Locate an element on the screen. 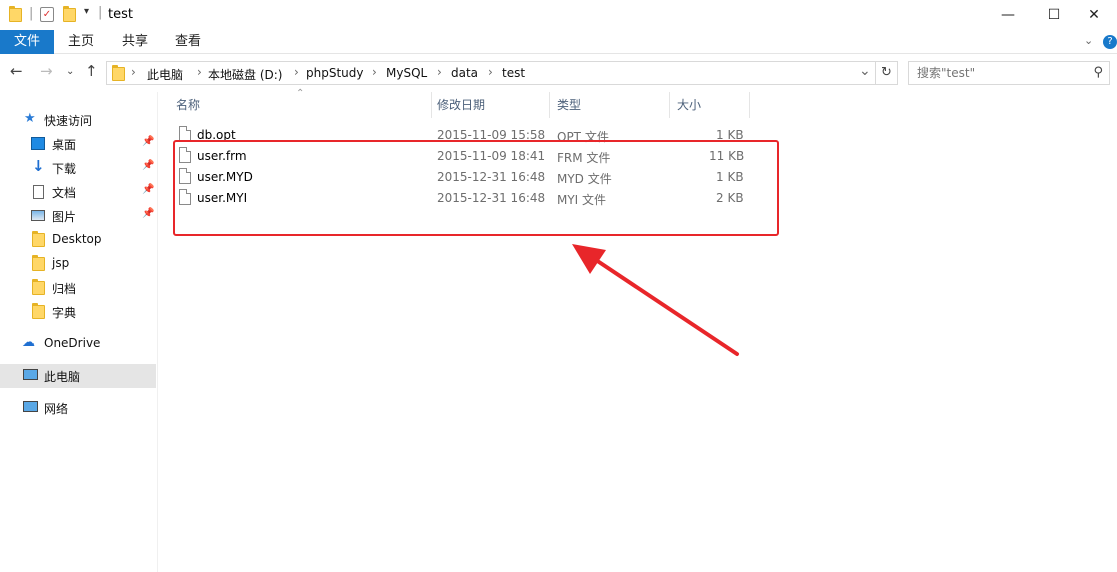  close-button: ✕ is located at coordinates (1094, 15).